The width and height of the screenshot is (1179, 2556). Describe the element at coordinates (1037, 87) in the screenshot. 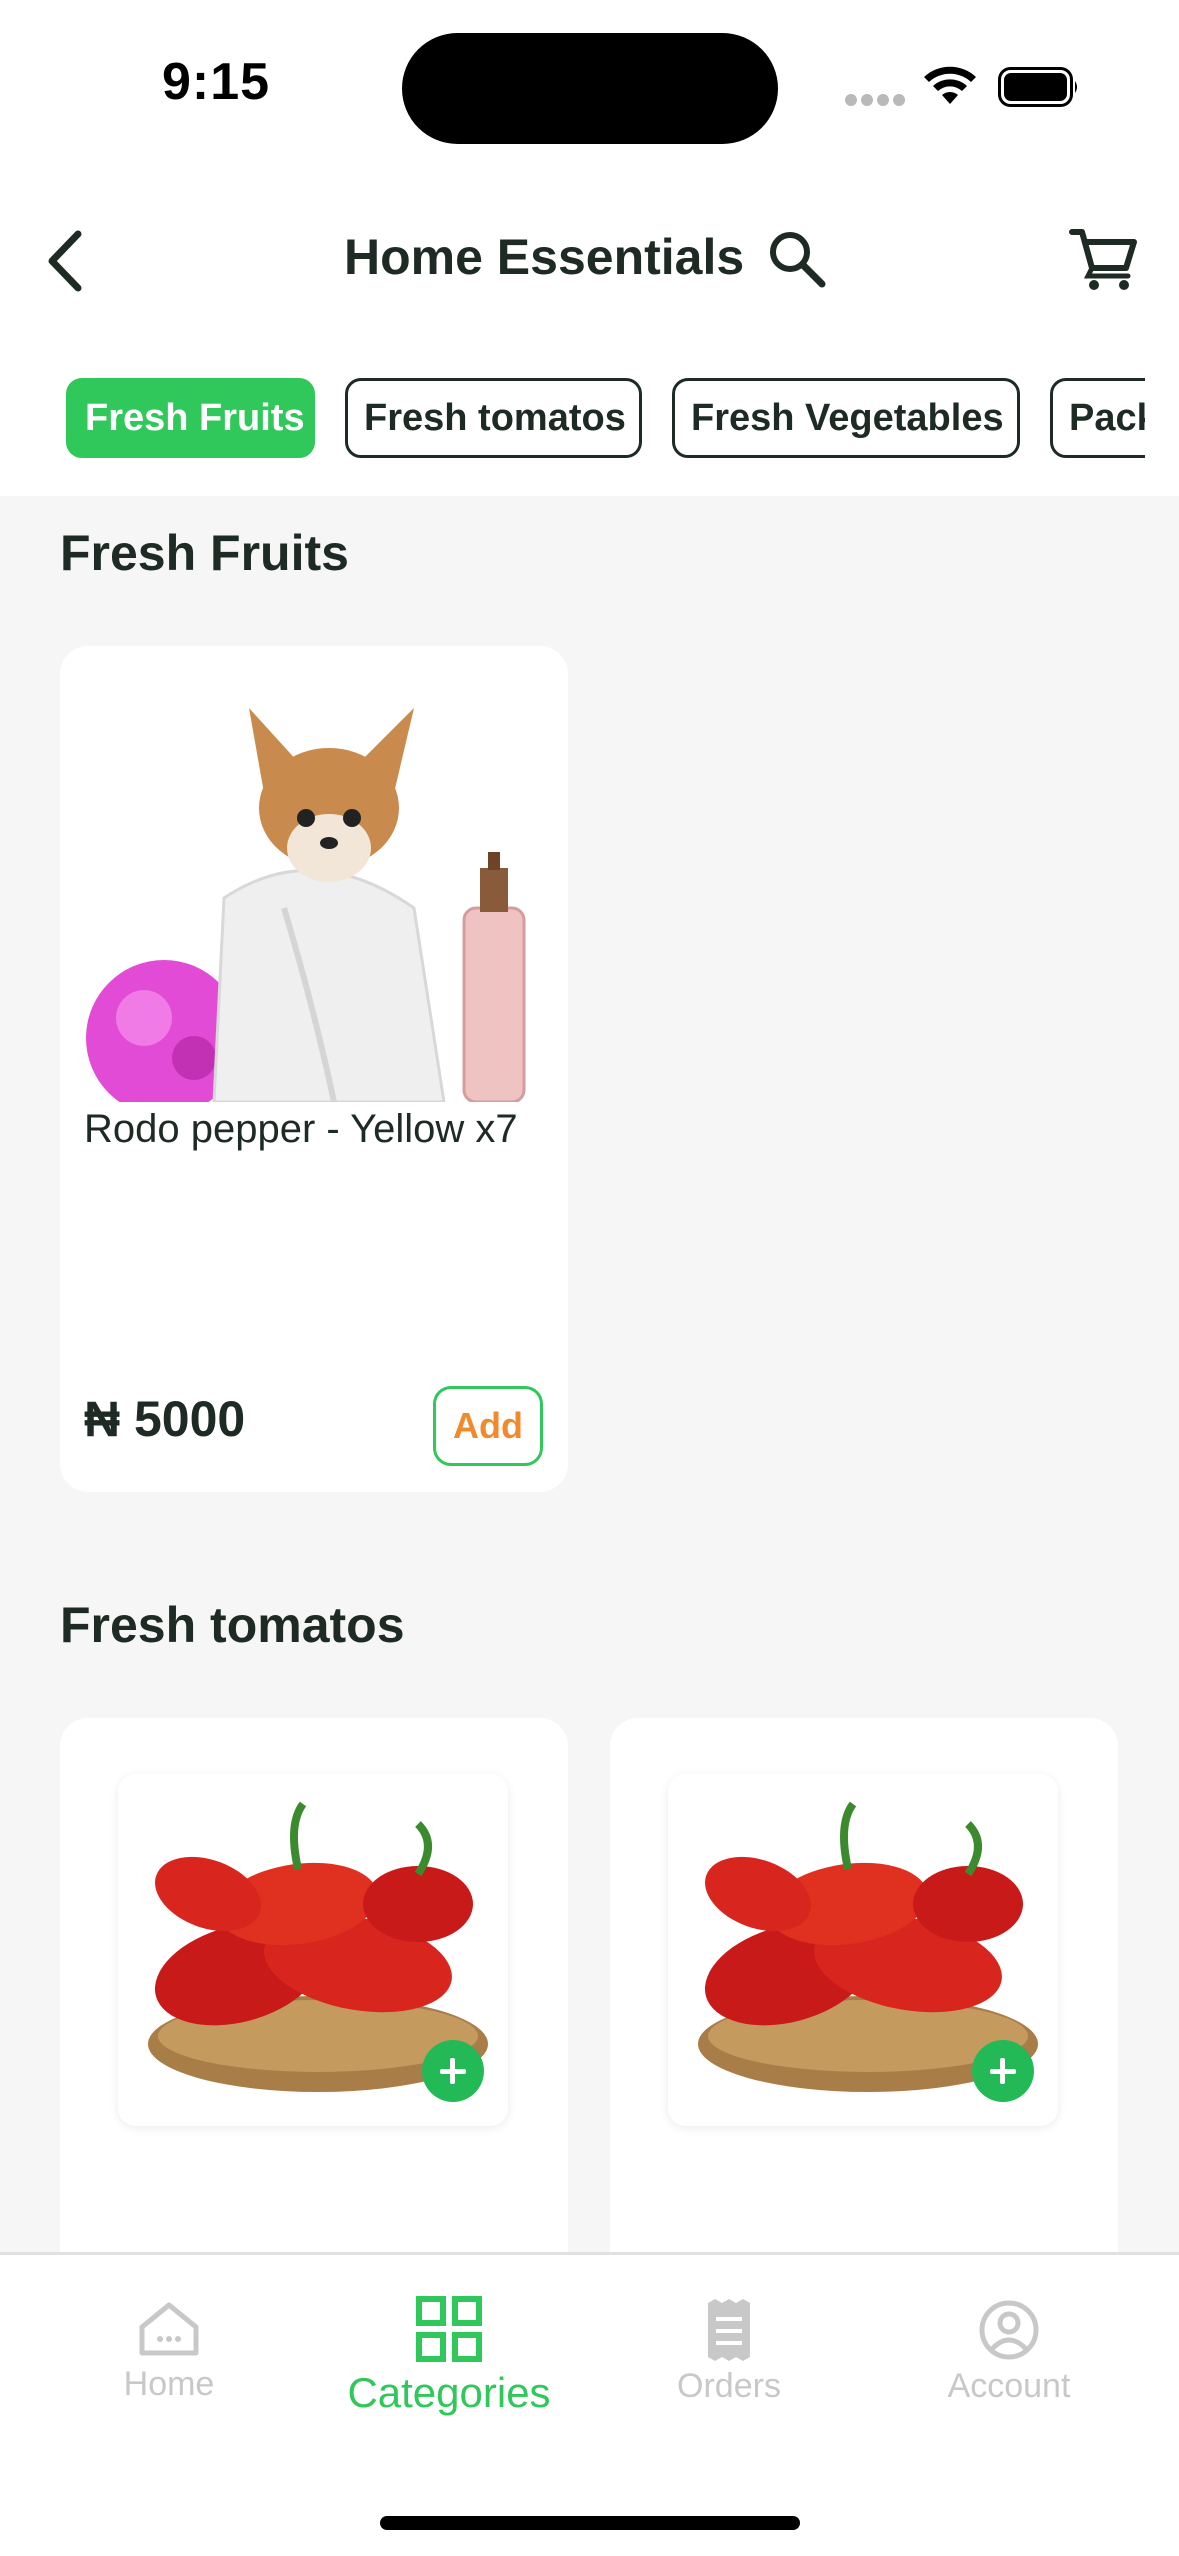

I see `battery-icon` at that location.